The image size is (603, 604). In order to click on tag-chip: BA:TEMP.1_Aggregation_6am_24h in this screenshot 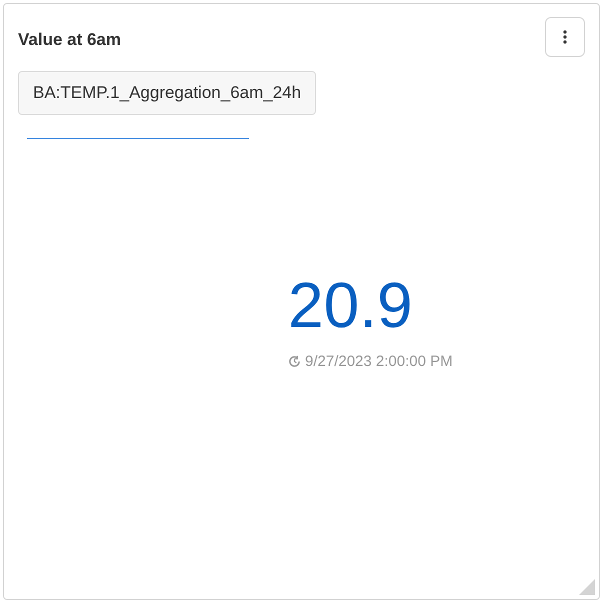, I will do `click(167, 92)`.